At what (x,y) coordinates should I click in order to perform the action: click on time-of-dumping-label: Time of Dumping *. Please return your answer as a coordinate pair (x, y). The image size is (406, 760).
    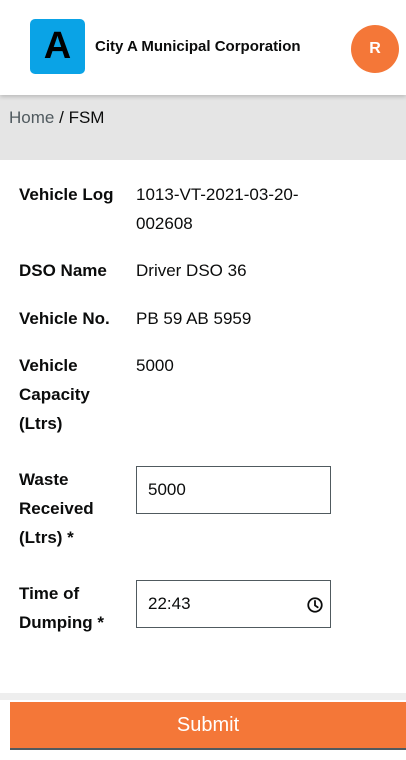
    Looking at the image, I should click on (61, 608).